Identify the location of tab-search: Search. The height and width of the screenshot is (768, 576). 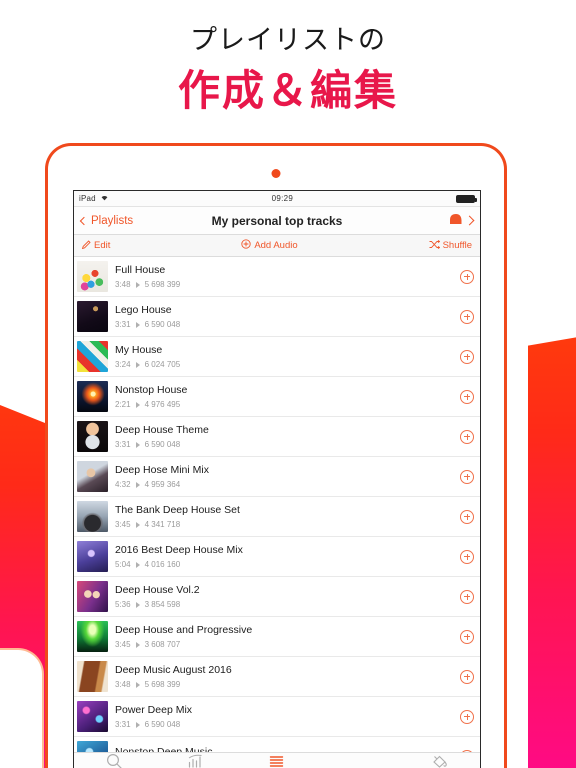
(115, 760).